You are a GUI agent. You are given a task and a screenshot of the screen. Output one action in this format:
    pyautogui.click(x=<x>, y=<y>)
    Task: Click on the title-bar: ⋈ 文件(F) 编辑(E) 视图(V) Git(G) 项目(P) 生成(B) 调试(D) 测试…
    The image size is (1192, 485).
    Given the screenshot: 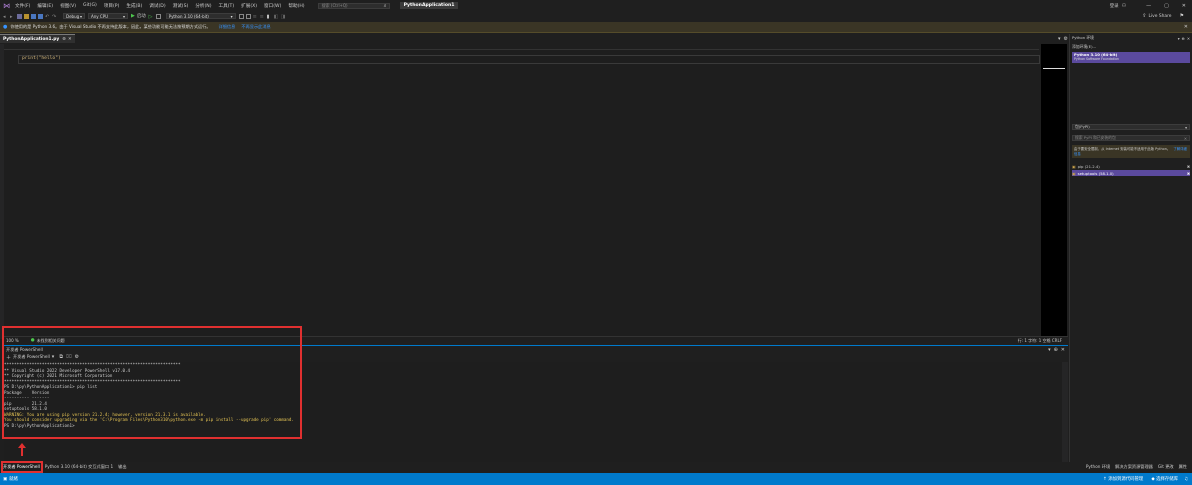 What is the action you would take?
    pyautogui.click(x=596, y=5)
    